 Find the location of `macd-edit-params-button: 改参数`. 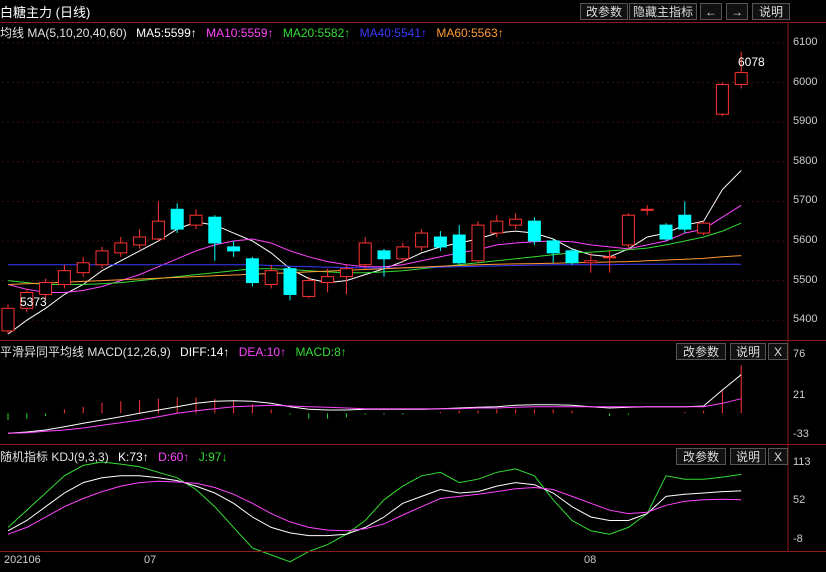

macd-edit-params-button: 改参数 is located at coordinates (701, 351).